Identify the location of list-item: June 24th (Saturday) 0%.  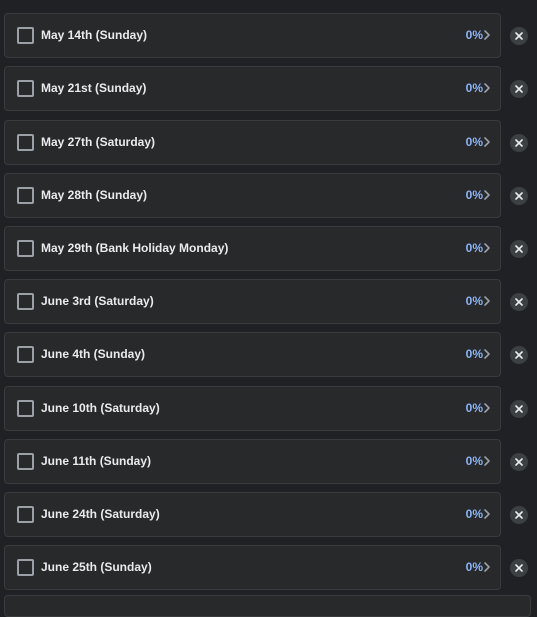
(268, 515).